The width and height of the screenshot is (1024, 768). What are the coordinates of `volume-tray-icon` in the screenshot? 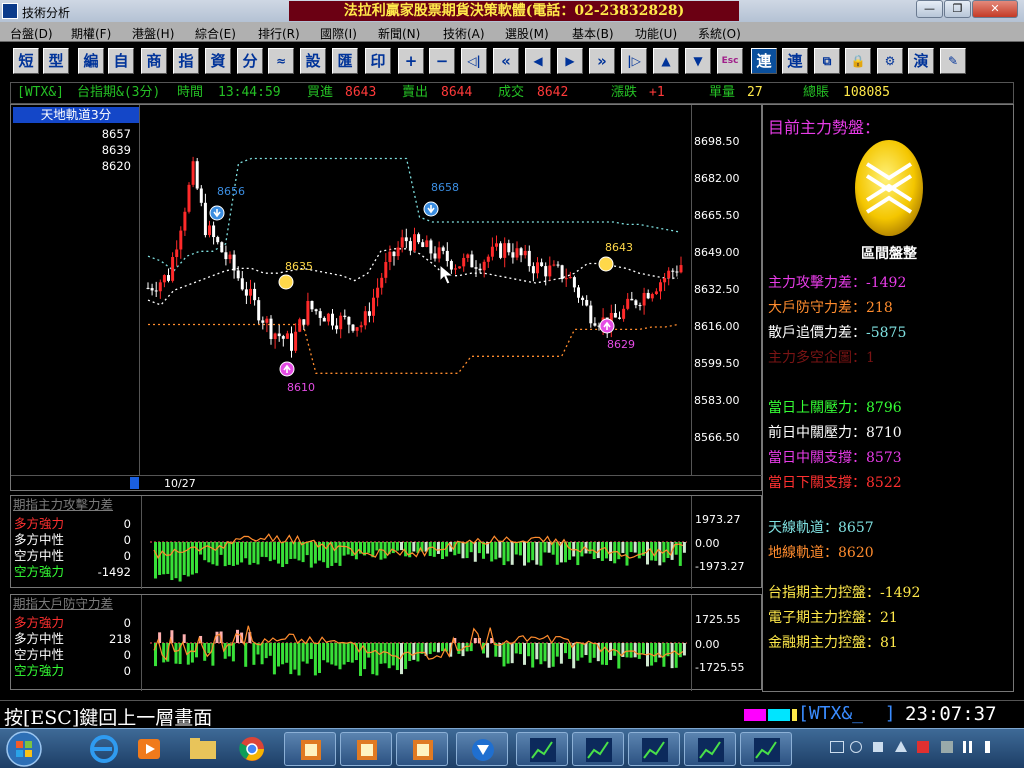 It's located at (991, 747).